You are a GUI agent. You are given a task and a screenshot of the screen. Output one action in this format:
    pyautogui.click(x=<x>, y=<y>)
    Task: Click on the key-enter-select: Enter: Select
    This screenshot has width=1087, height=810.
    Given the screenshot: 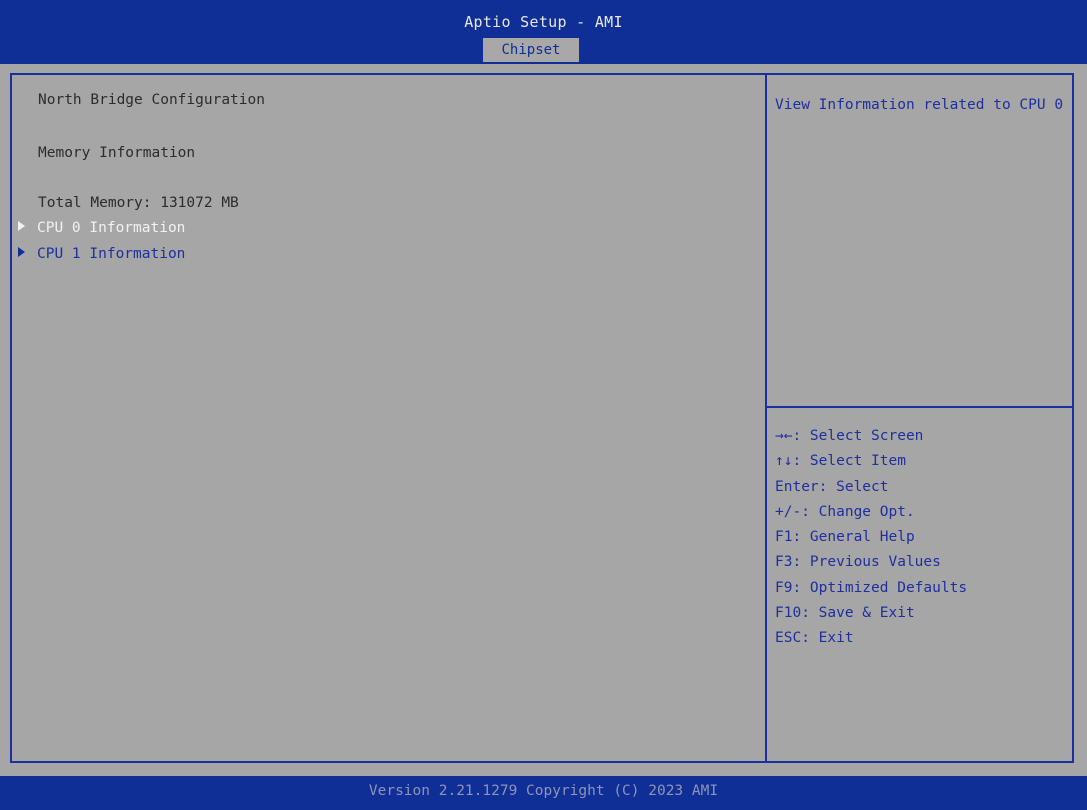 What is the action you would take?
    pyautogui.click(x=832, y=486)
    